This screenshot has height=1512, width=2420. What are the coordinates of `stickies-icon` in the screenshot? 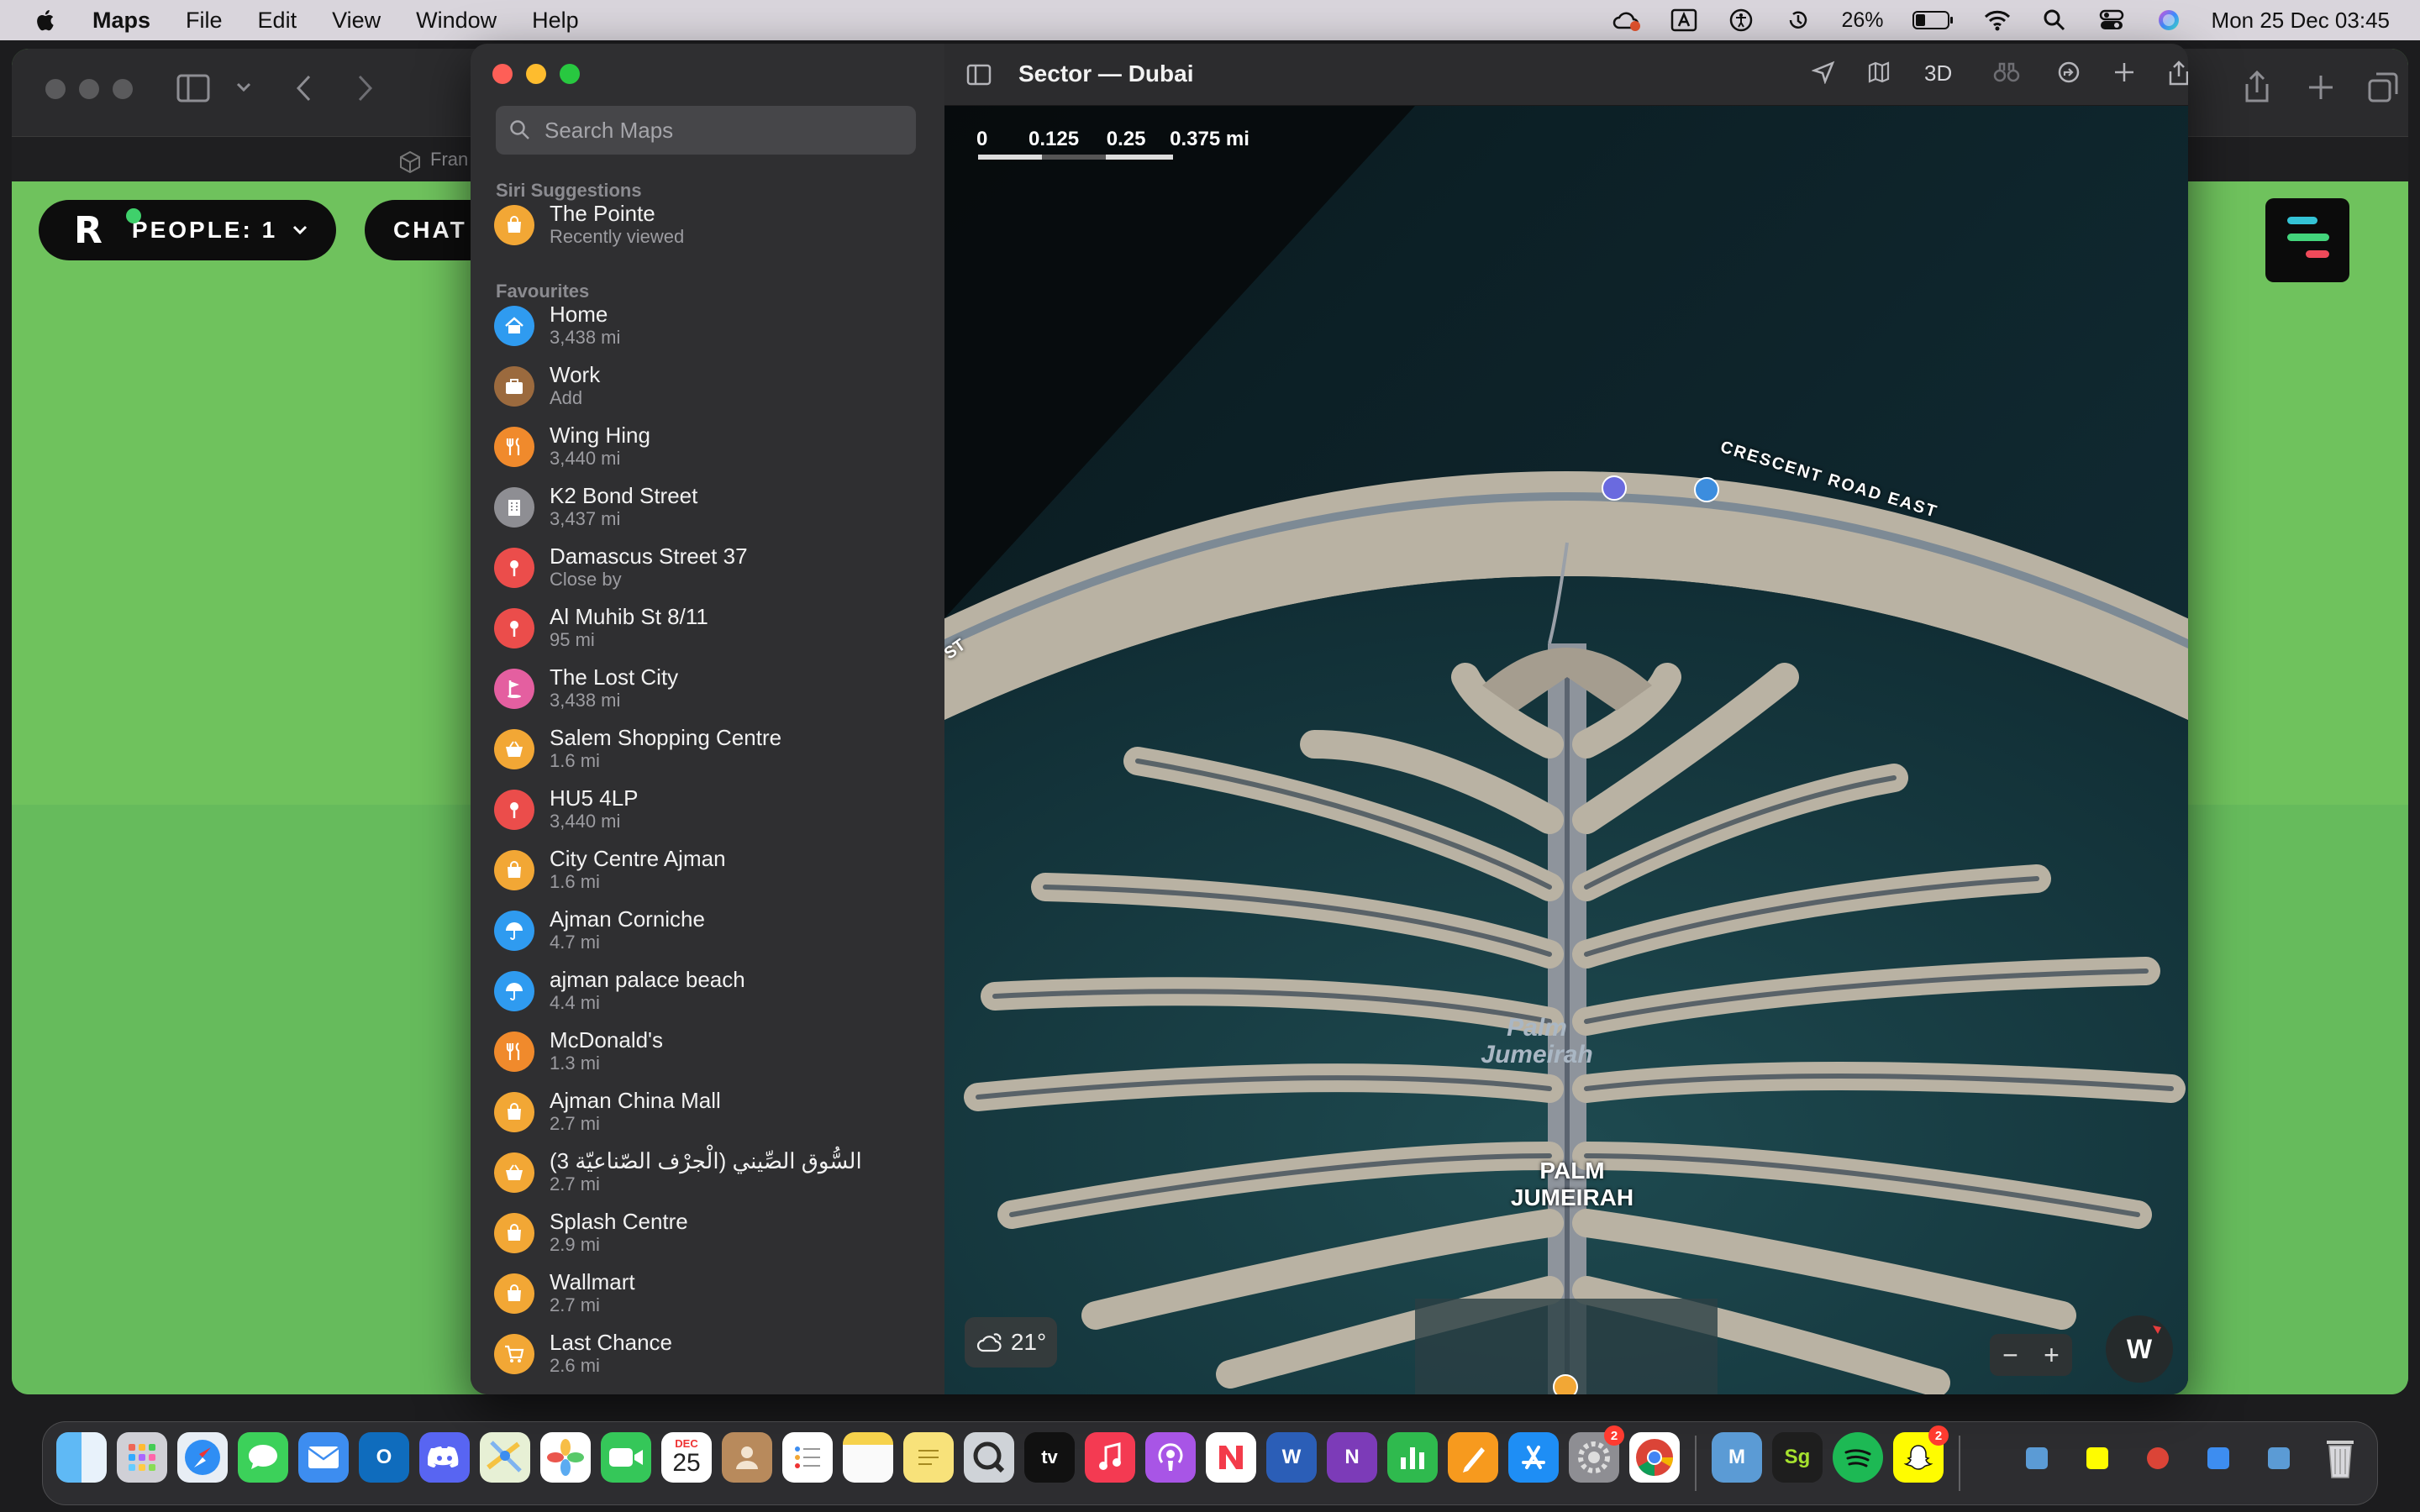 It's located at (929, 1457).